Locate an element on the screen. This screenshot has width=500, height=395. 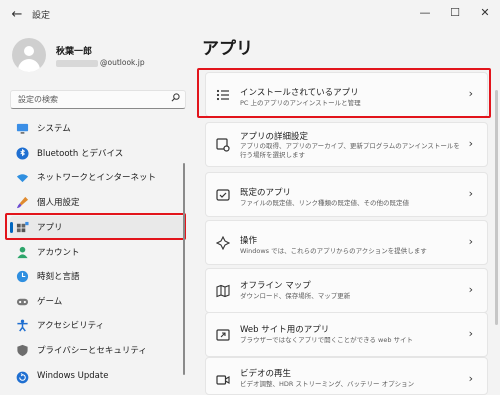
card-video-playback: ビデオの再生 ビデオ調整、HDR ストリーミング、バッテリー オプション › is located at coordinates (346, 376).